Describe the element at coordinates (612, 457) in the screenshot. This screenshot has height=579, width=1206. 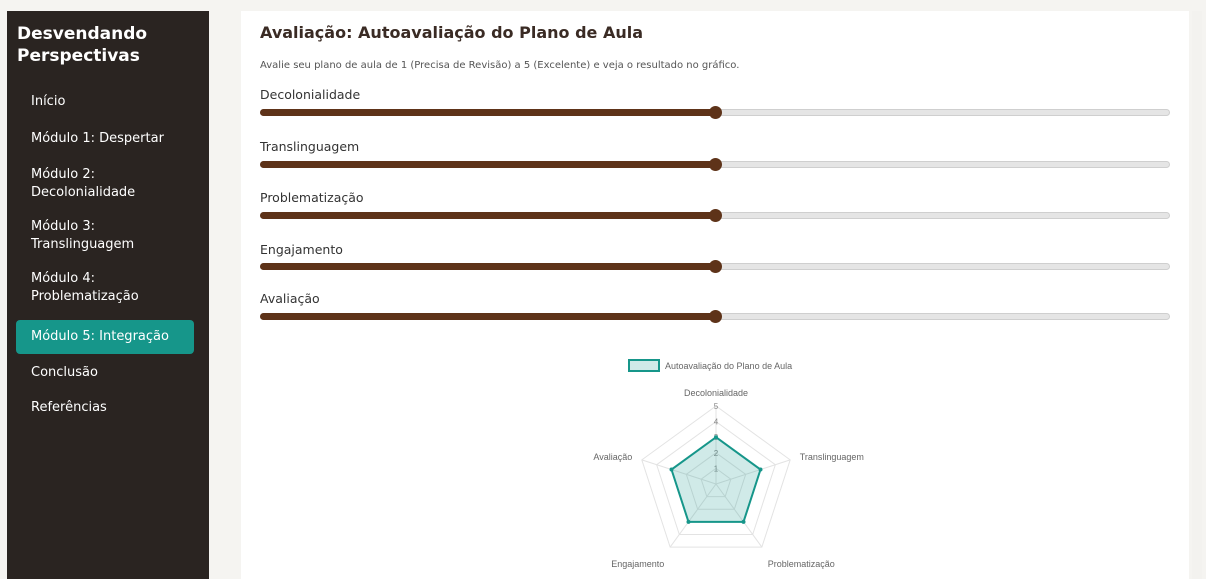
I see `radar-axis-label: Avaliação` at that location.